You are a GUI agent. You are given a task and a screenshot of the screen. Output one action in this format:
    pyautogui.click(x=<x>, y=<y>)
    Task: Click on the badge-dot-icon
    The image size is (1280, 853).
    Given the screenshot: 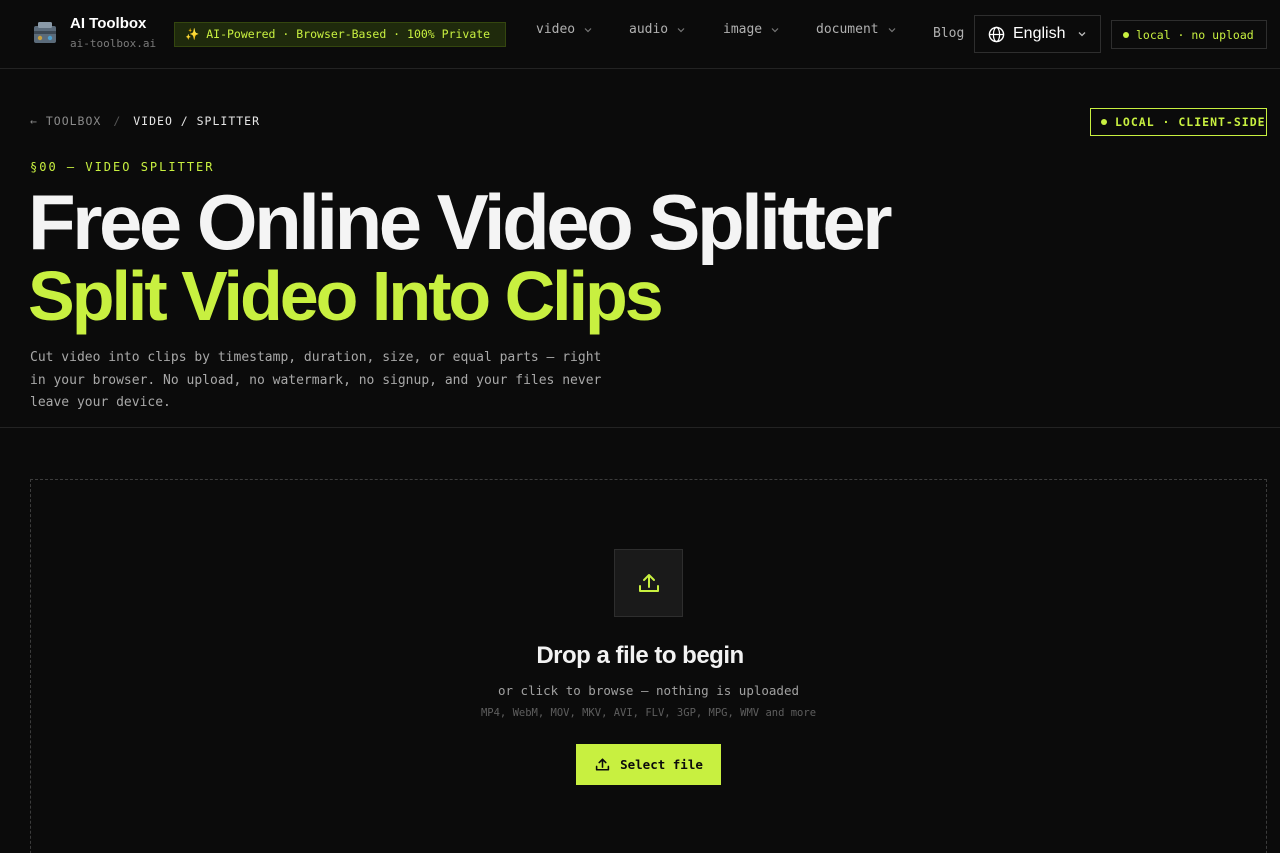 What is the action you would take?
    pyautogui.click(x=1104, y=122)
    